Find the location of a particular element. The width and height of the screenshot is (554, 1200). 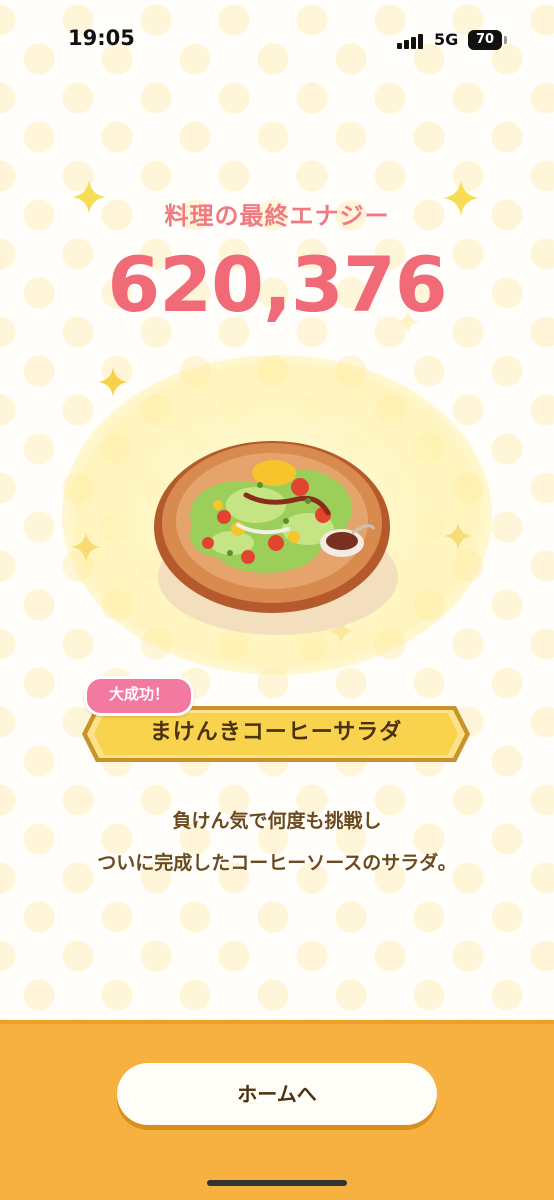

dish-description-line: ついに完成したコーヒーソースのサラダ。 is located at coordinates (277, 863).